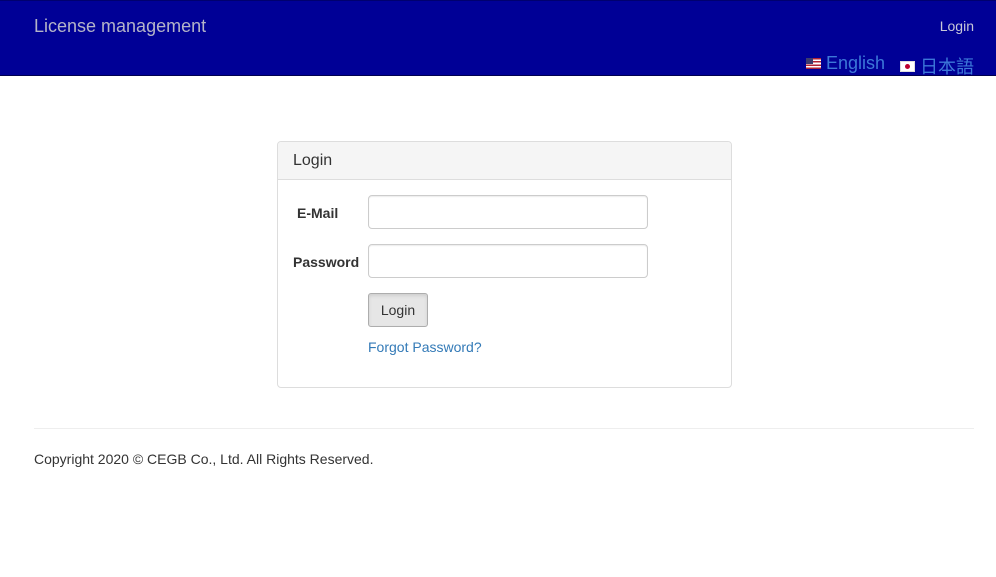 This screenshot has width=996, height=577. What do you see at coordinates (856, 63) in the screenshot?
I see `language-english-label: English` at bounding box center [856, 63].